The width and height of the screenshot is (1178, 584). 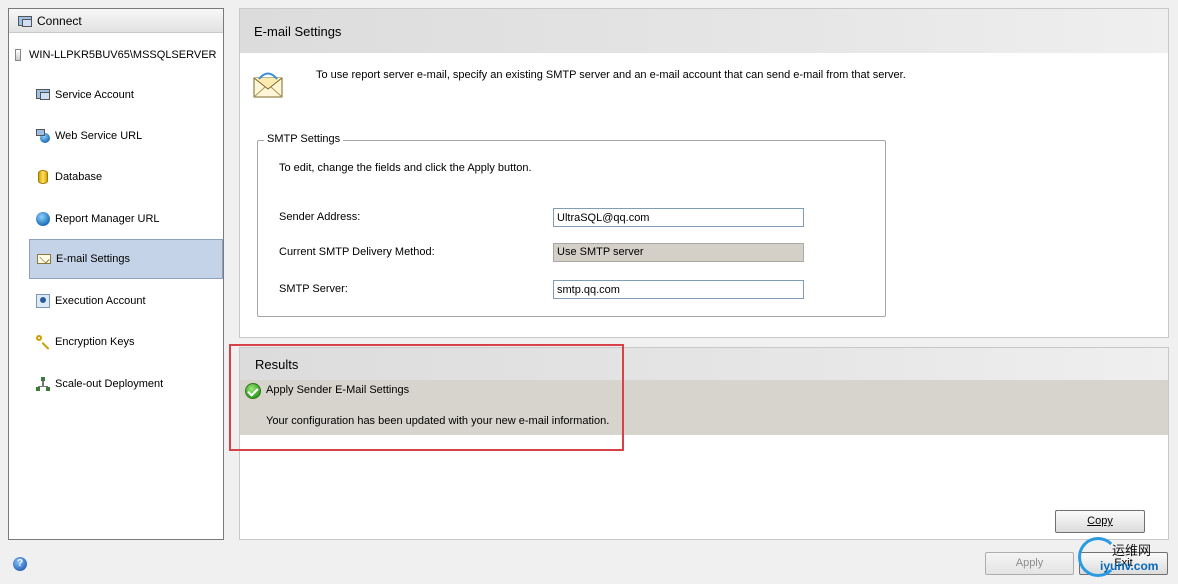 What do you see at coordinates (678, 217) in the screenshot?
I see `sender-address-input` at bounding box center [678, 217].